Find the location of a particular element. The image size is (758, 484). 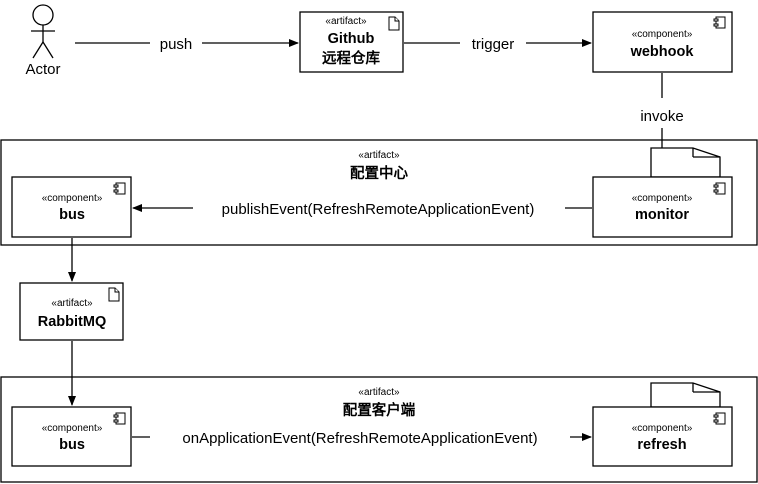

bus-client-stereotype: «component» is located at coordinates (72, 428).